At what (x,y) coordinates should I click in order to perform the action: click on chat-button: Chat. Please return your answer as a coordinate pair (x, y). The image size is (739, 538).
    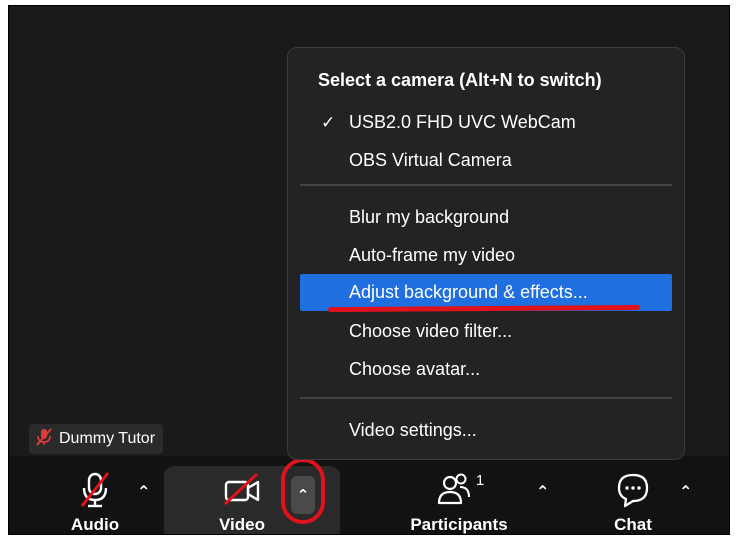
    Looking at the image, I should click on (633, 502).